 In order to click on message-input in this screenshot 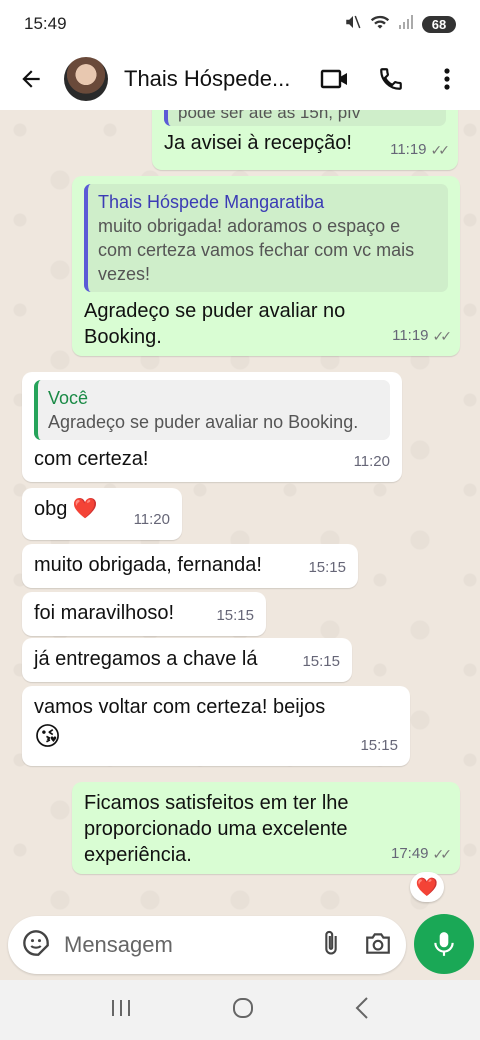, I will do `click(174, 945)`.